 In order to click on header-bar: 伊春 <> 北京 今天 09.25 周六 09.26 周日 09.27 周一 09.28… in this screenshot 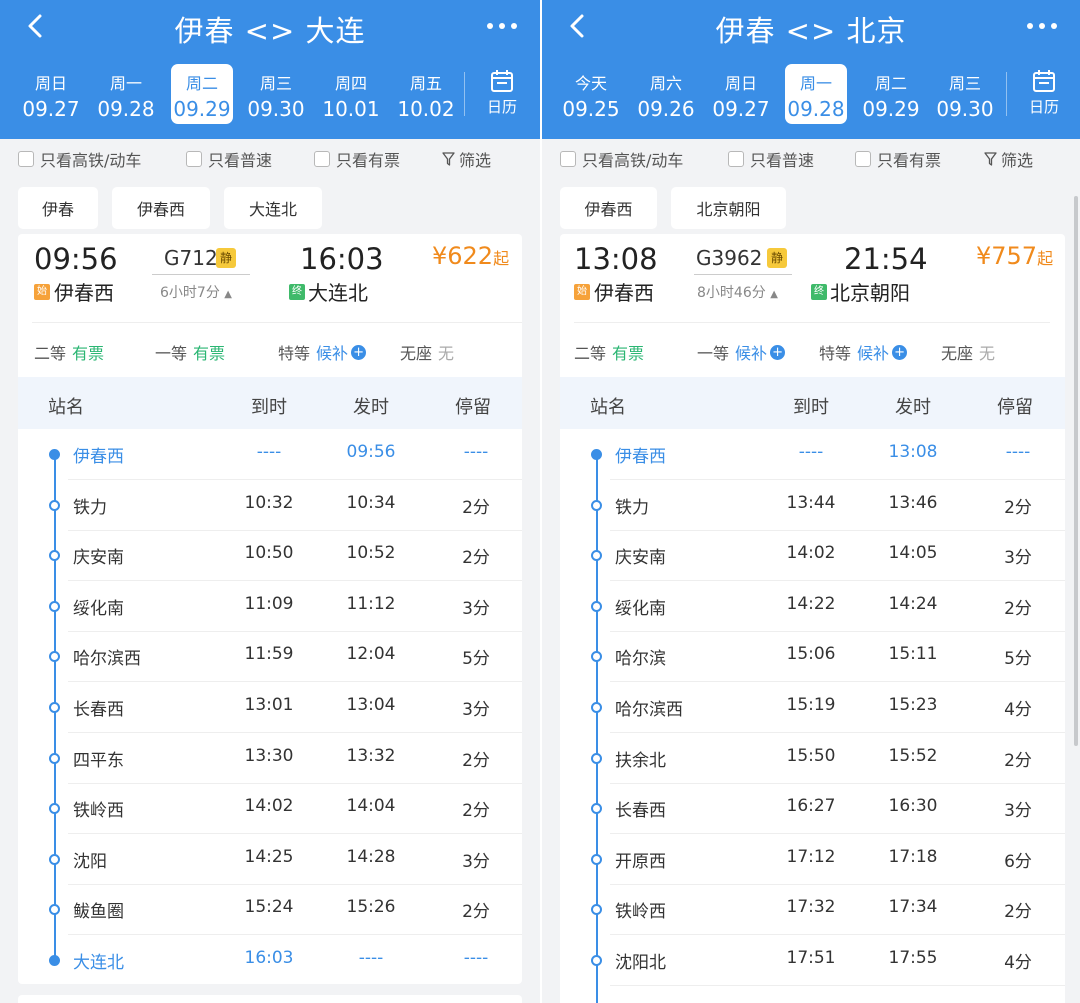, I will do `click(811, 69)`.